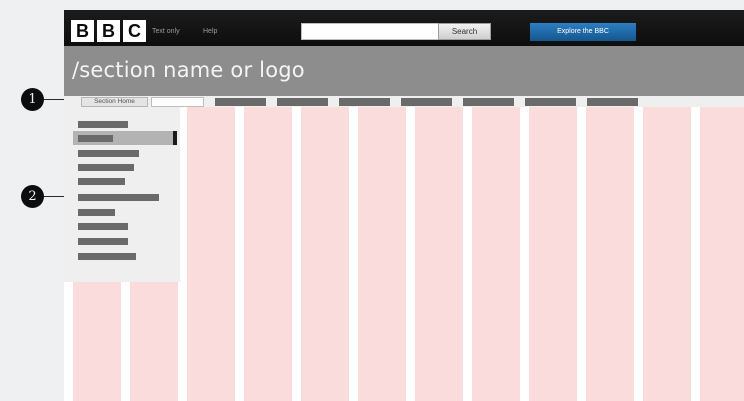 Image resolution: width=744 pixels, height=401 pixels. I want to click on callout-2-leader, so click(54, 196).